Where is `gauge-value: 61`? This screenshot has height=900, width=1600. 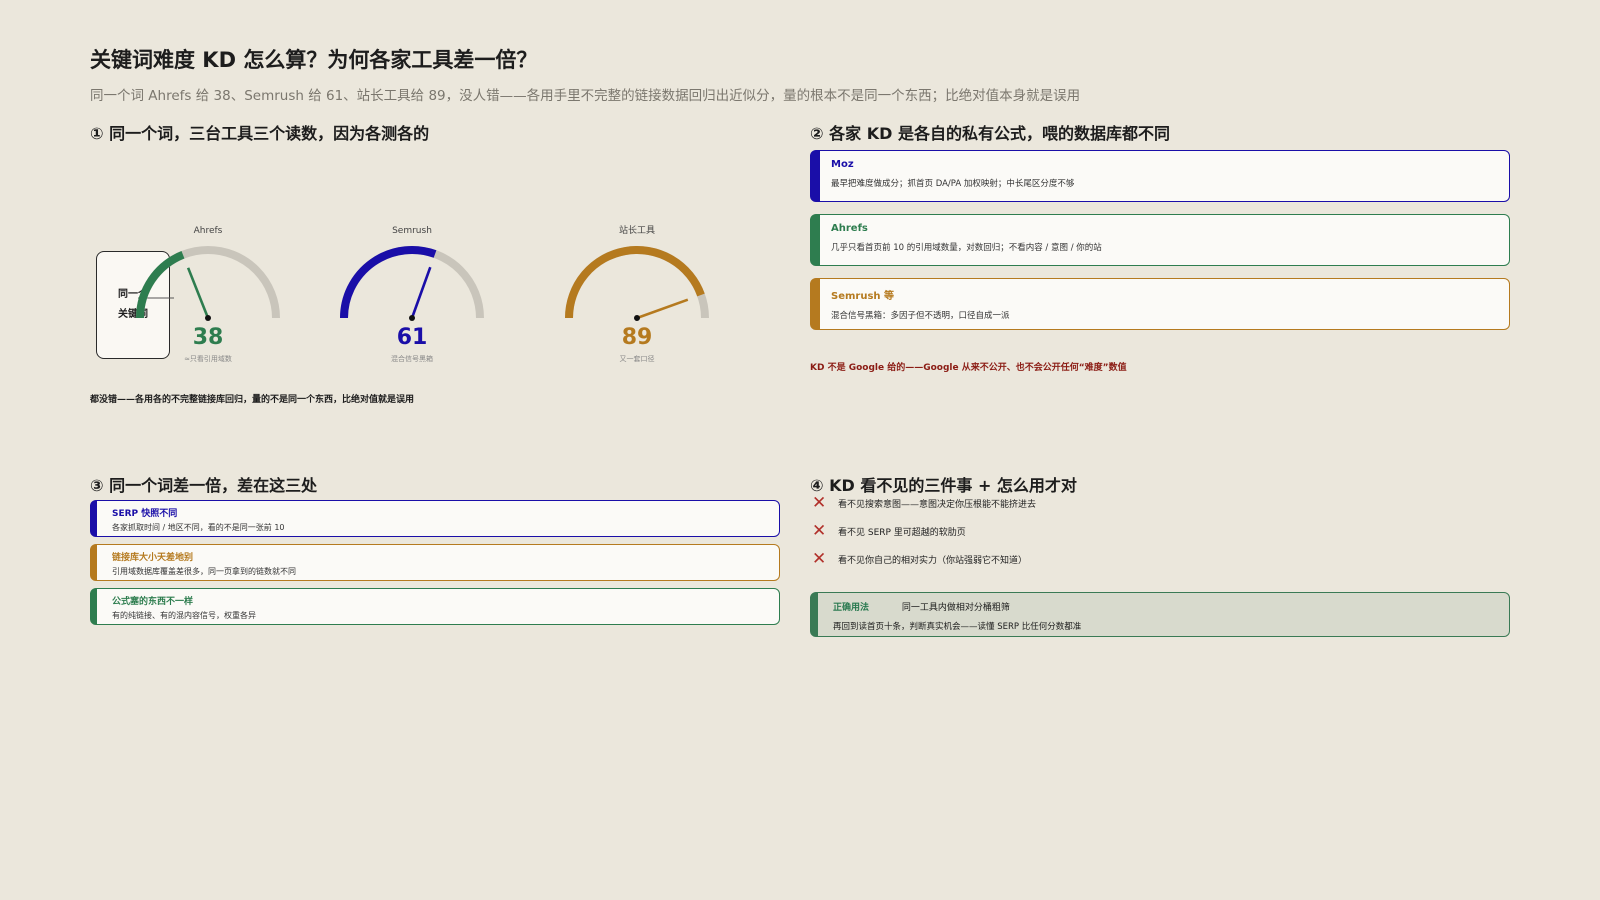
gauge-value: 61 is located at coordinates (412, 337).